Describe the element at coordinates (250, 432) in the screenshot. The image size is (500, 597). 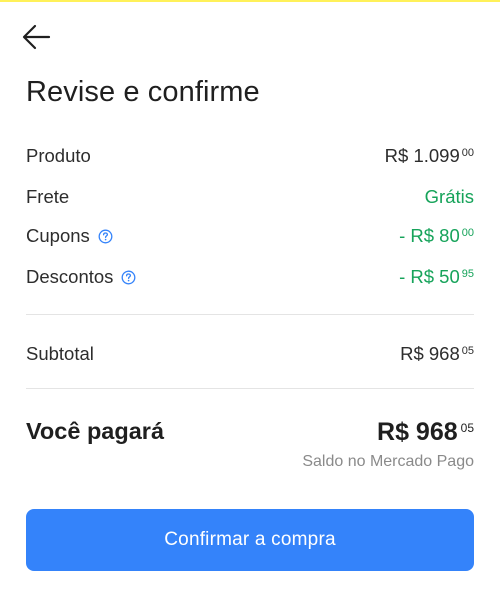
I see `total-row: Você pagará R$ 968 05` at that location.